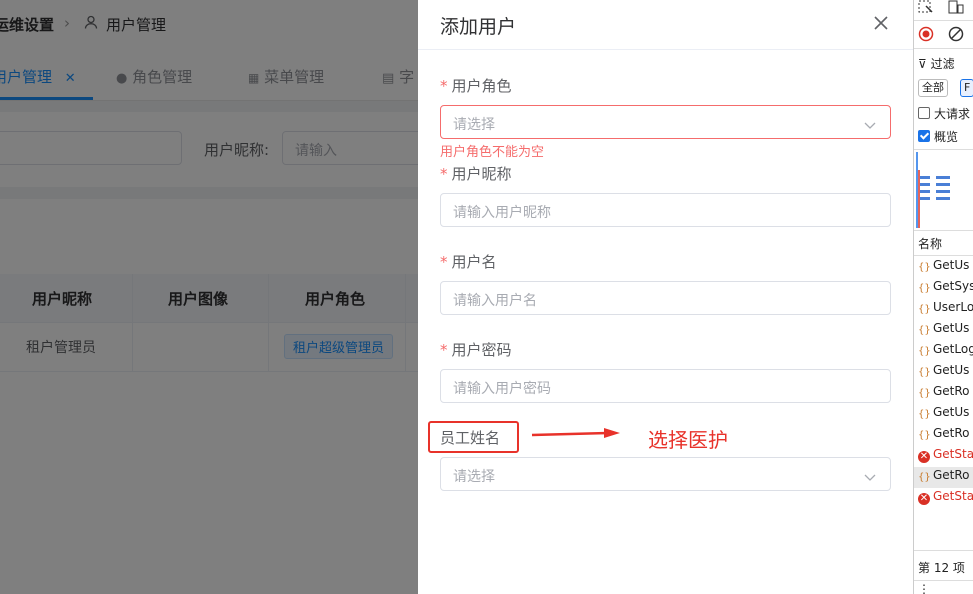 This screenshot has width=973, height=594. Describe the element at coordinates (933, 190) in the screenshot. I see `overview-timeline` at that location.